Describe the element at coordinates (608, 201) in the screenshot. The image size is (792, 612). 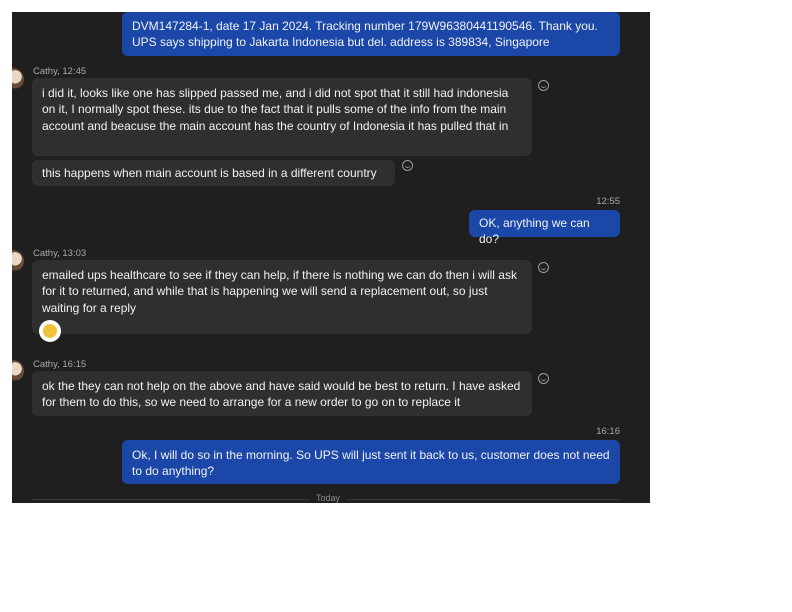
I see `message-timestamp: 12:55` at that location.